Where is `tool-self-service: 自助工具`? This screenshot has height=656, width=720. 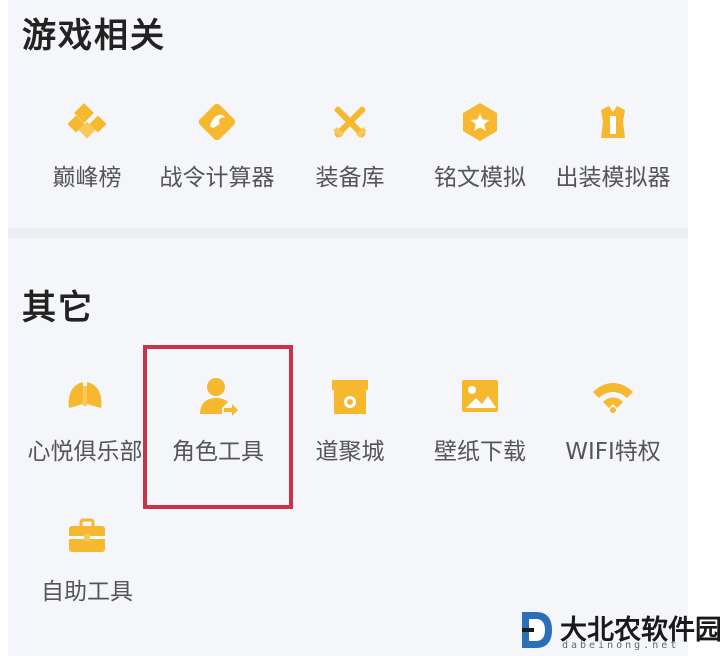
tool-self-service: 自助工具 is located at coordinates (87, 569).